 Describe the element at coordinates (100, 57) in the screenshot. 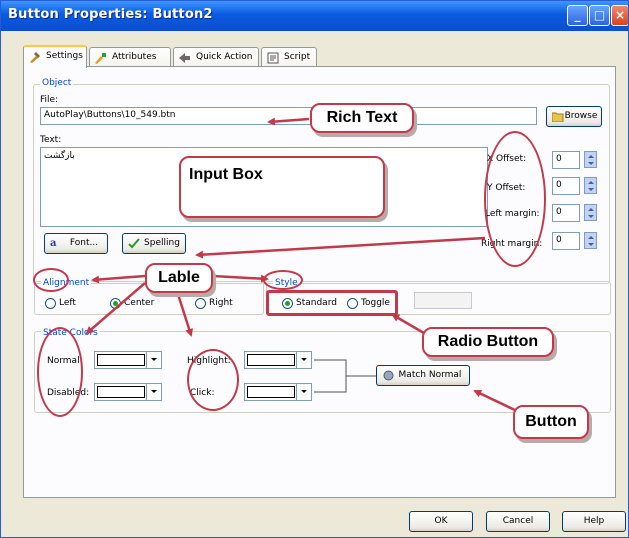

I see `attributes-icon` at that location.